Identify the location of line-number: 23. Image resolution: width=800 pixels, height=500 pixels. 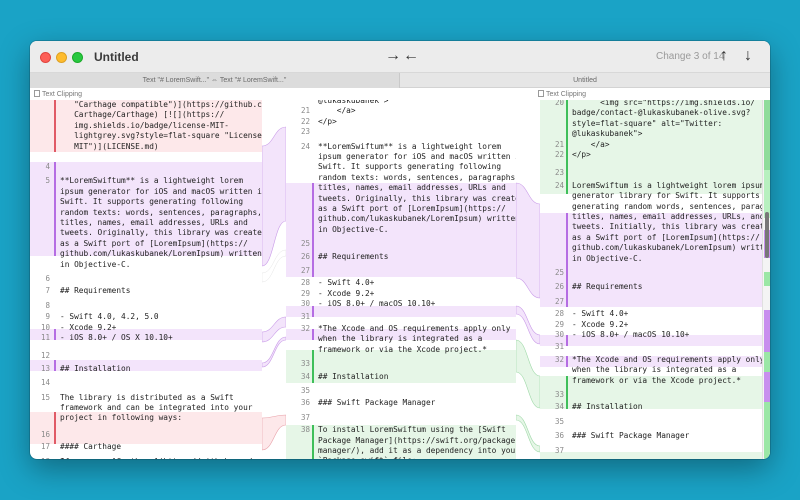
(305, 132).